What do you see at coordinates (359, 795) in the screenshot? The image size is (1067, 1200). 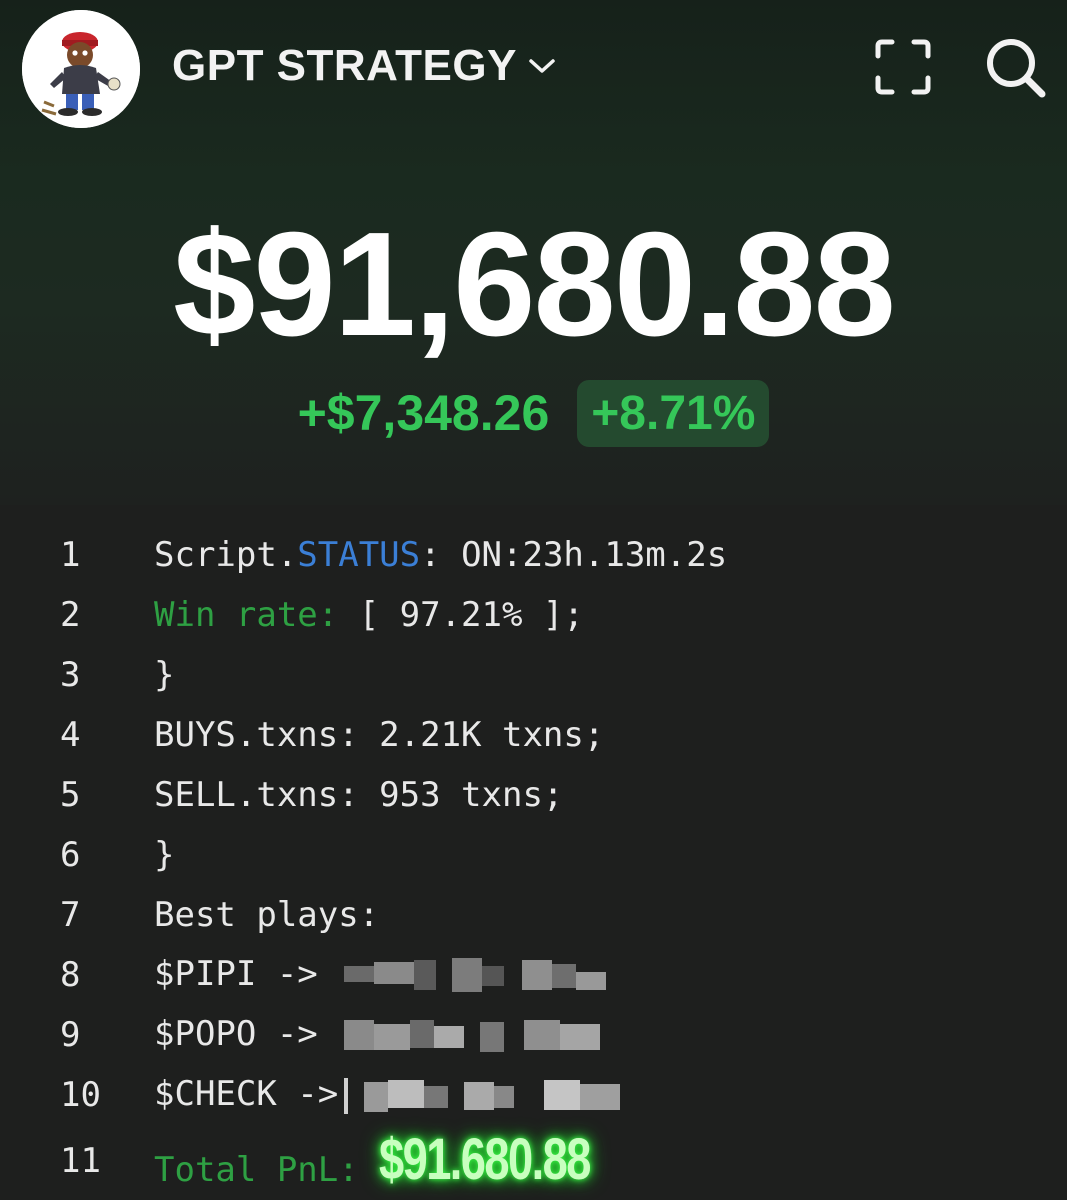 I see `code-text: SELL.txns: 953 txns;` at bounding box center [359, 795].